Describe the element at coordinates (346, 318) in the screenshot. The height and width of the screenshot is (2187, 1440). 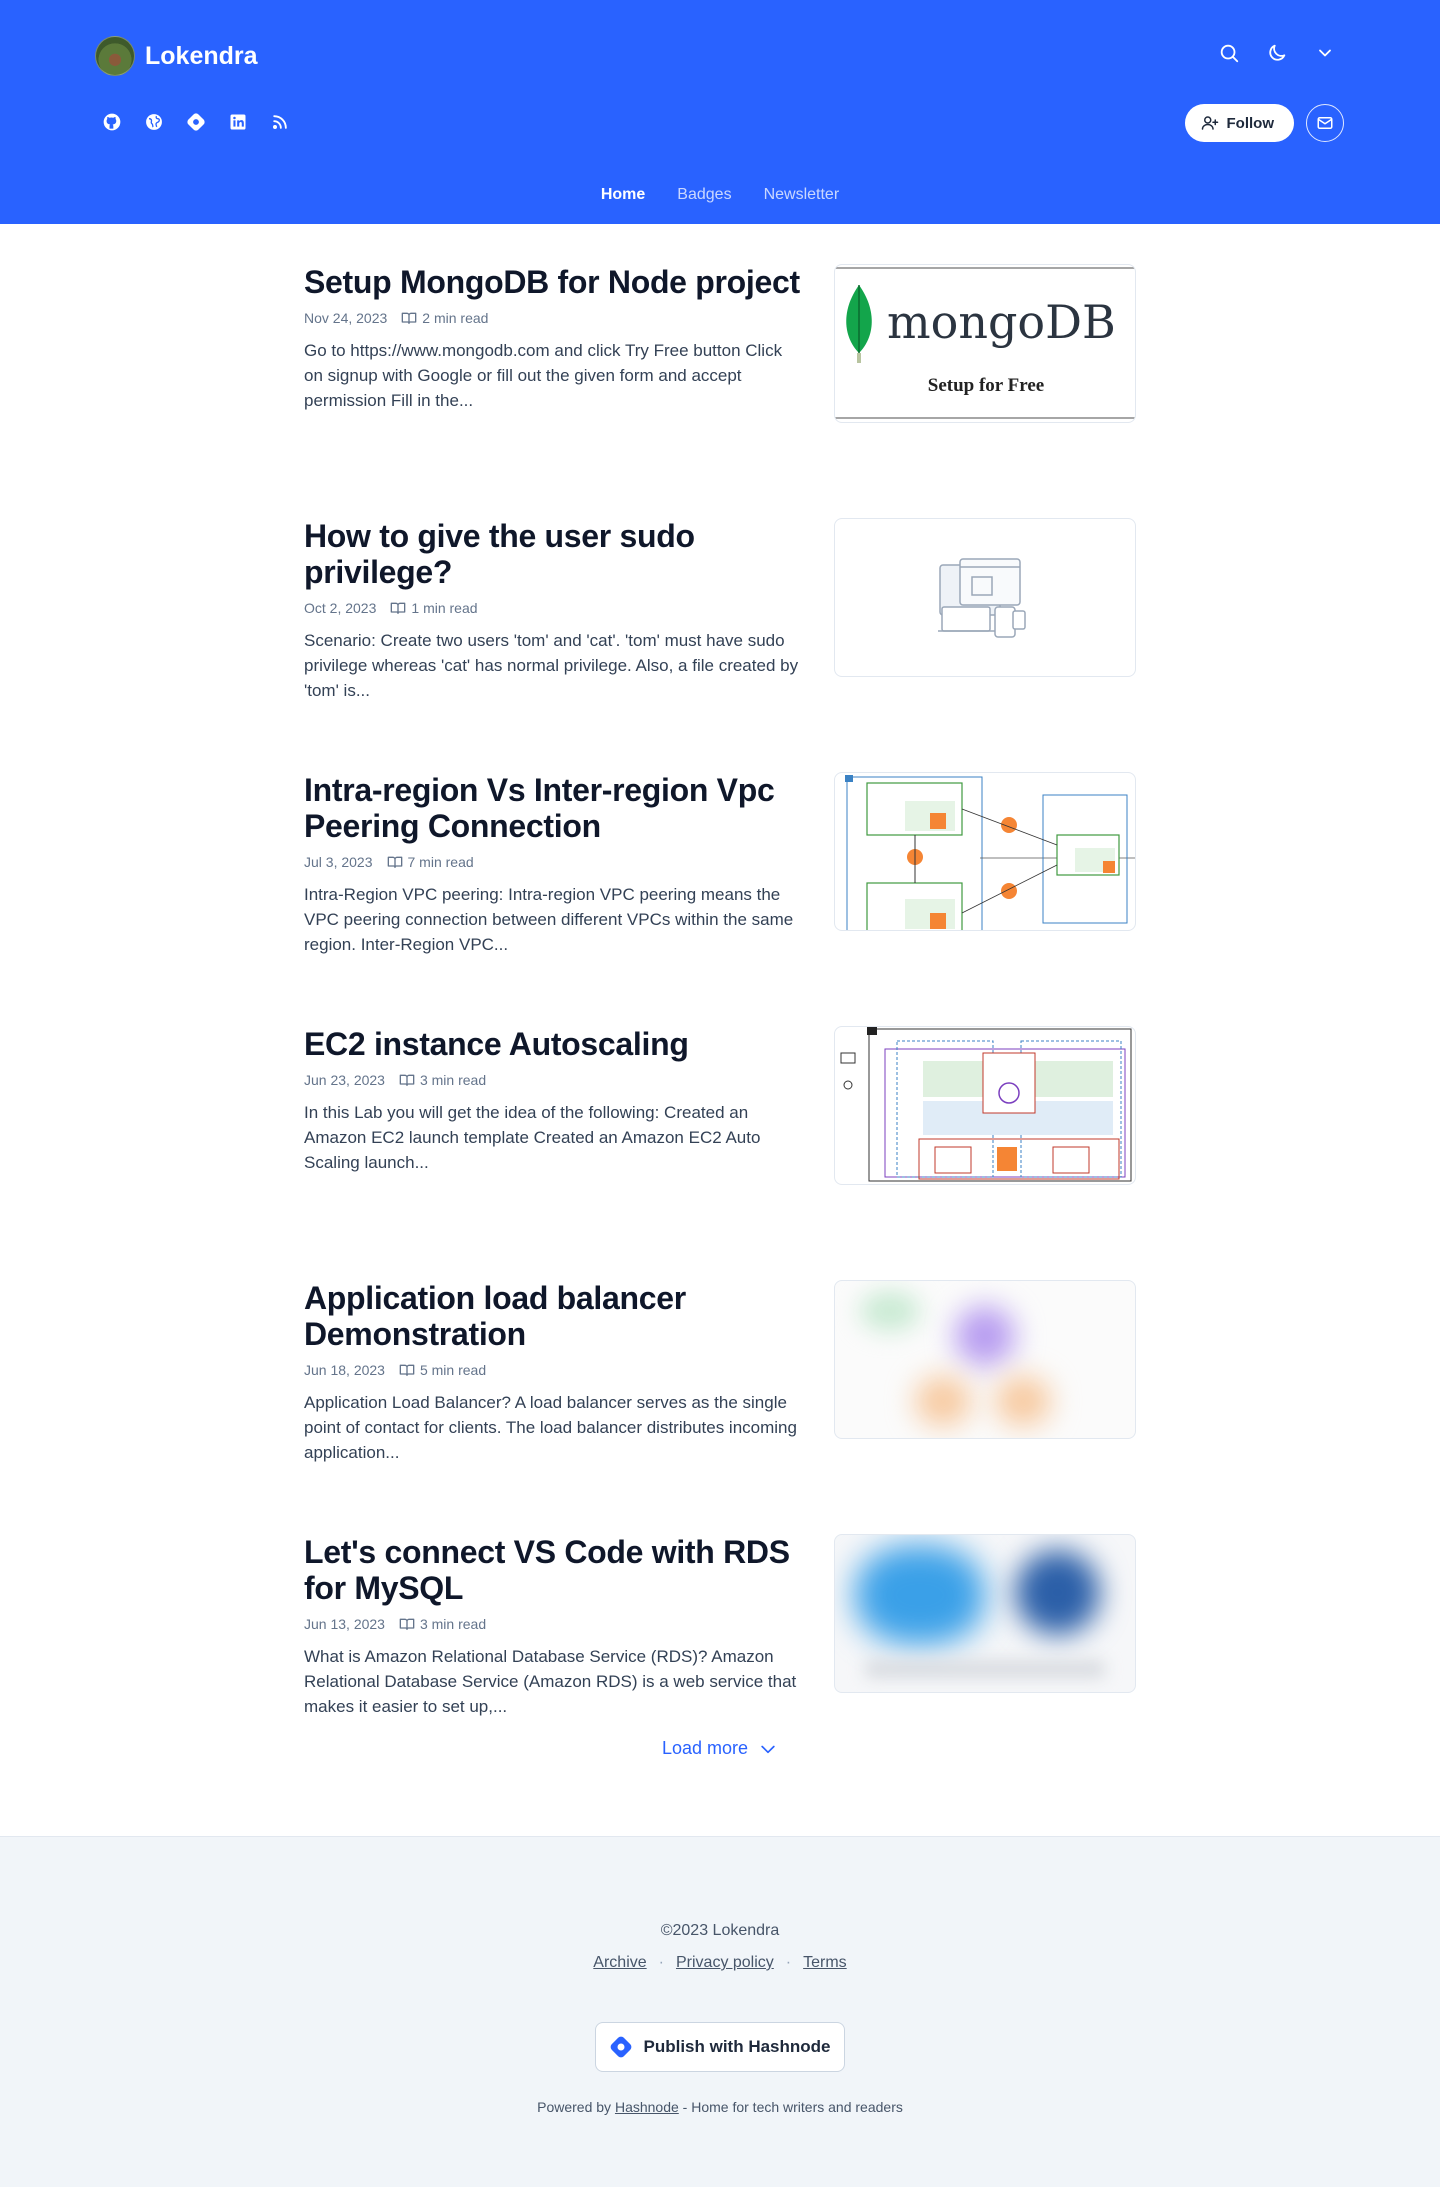
I see `post-date: Nov 24, 2023` at that location.